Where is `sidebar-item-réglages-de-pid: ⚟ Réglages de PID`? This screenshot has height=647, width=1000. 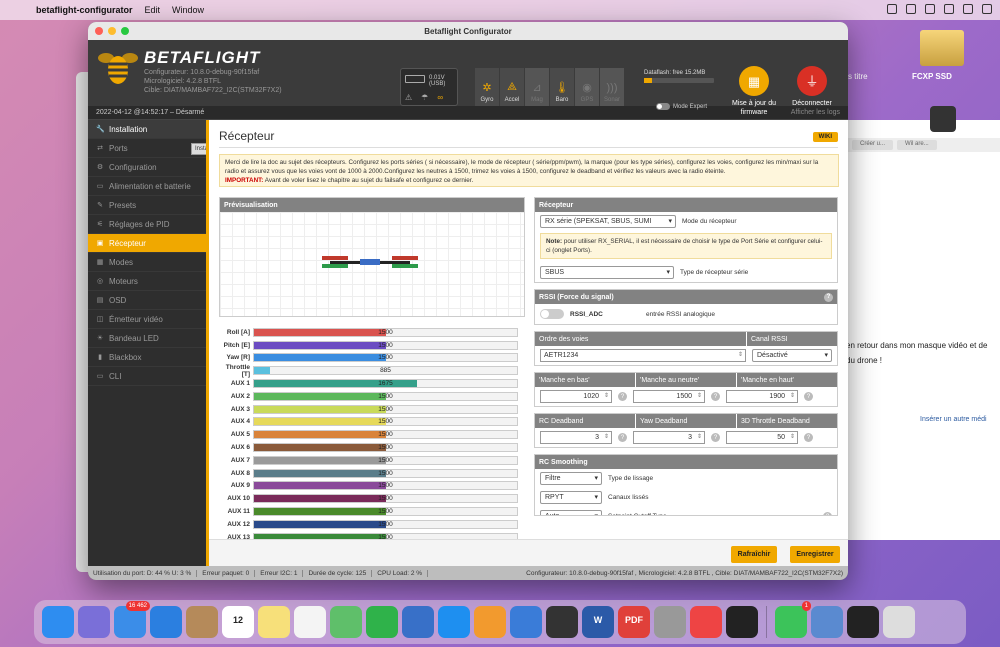 sidebar-item-réglages-de-pid: ⚟ Réglages de PID is located at coordinates (147, 224).